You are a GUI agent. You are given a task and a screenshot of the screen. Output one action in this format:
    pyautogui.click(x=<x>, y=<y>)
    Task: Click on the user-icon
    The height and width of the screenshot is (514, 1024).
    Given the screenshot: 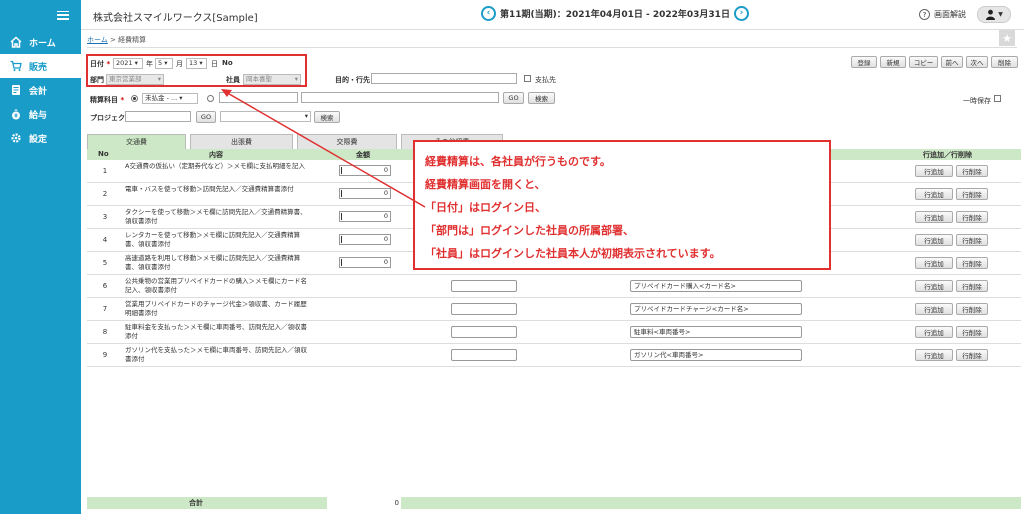 What is the action you would take?
    pyautogui.click(x=991, y=14)
    